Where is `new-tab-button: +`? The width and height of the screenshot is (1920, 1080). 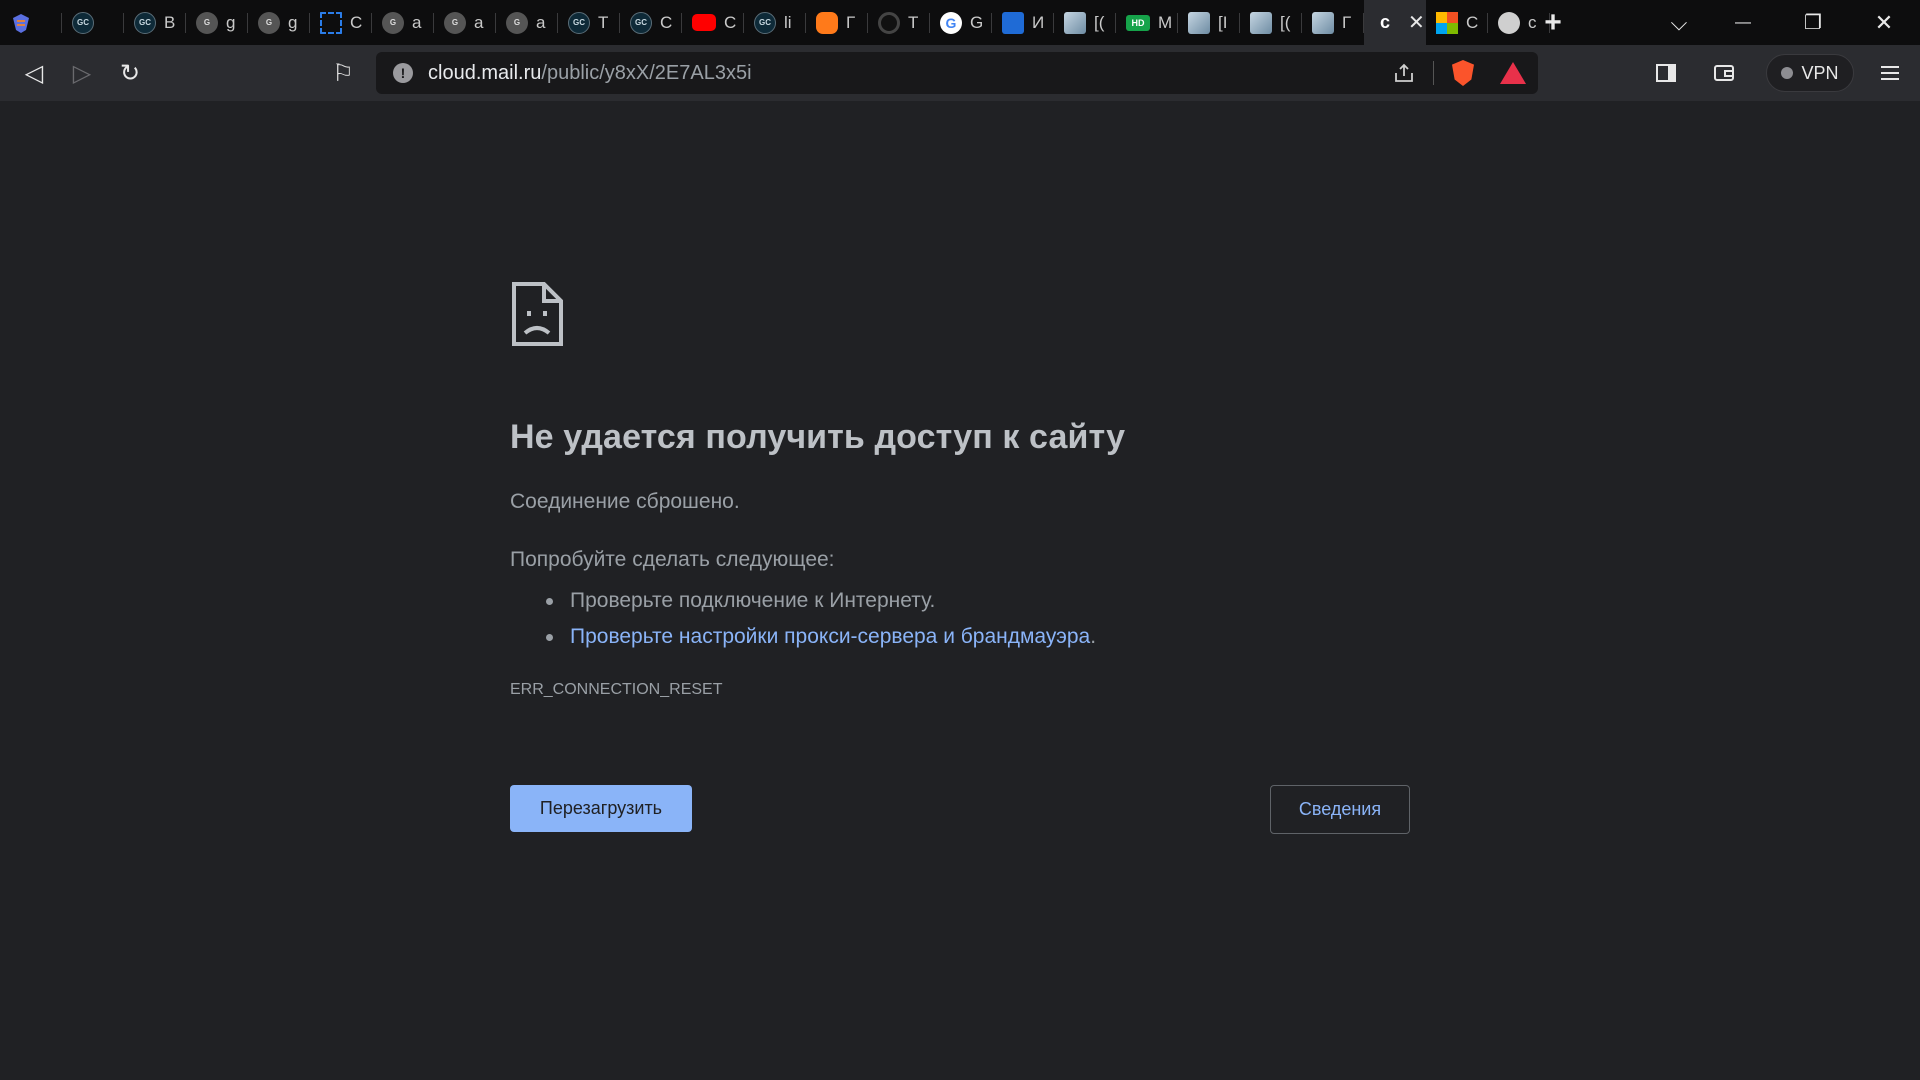
new-tab-button: + is located at coordinates (1553, 22).